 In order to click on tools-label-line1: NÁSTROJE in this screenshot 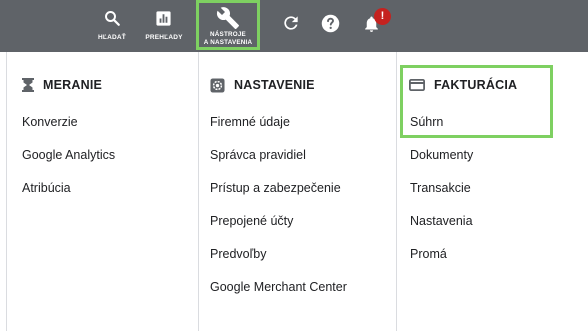, I will do `click(228, 34)`.